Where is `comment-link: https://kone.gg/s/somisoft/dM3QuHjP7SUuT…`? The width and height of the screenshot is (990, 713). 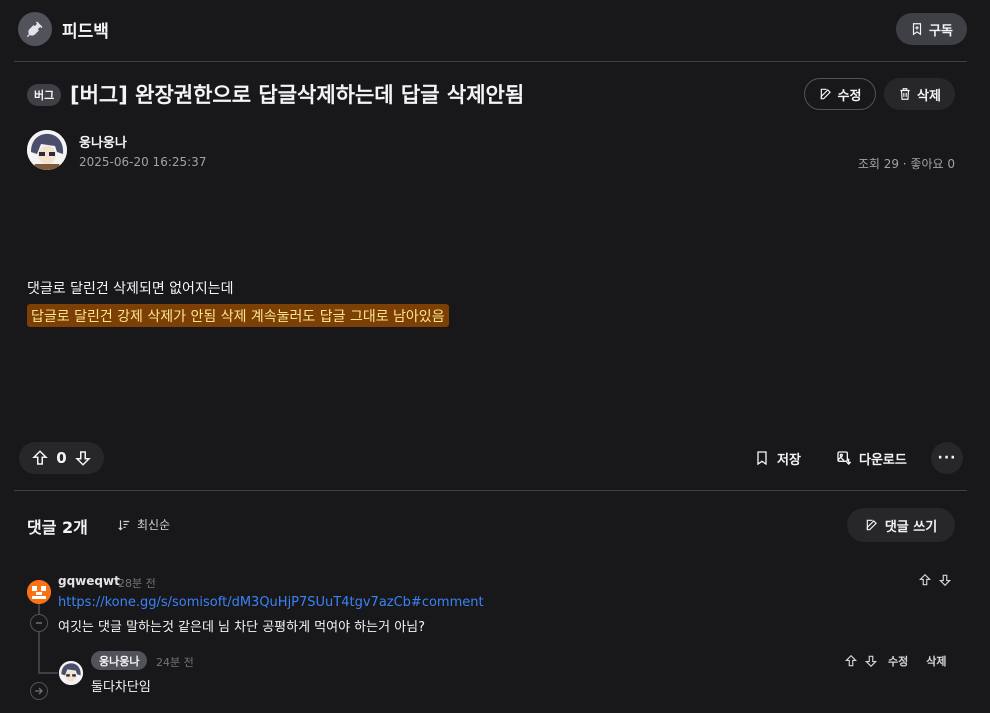 comment-link: https://kone.gg/s/somisoft/dM3QuHjP7SUuT… is located at coordinates (271, 602).